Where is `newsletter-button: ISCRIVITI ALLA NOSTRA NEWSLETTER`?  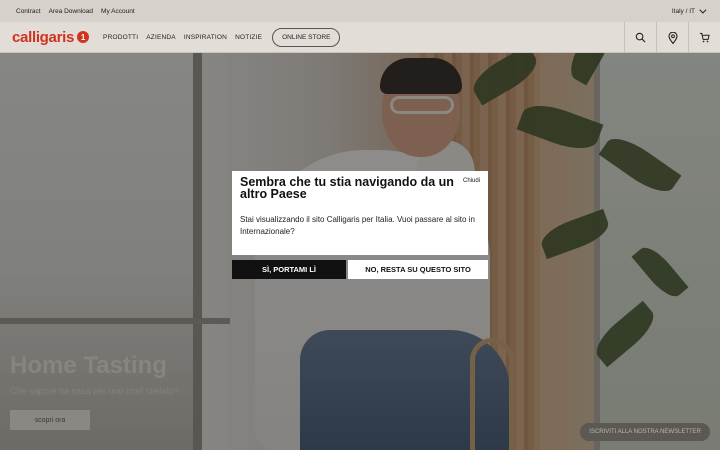 newsletter-button: ISCRIVITI ALLA NOSTRA NEWSLETTER is located at coordinates (645, 432).